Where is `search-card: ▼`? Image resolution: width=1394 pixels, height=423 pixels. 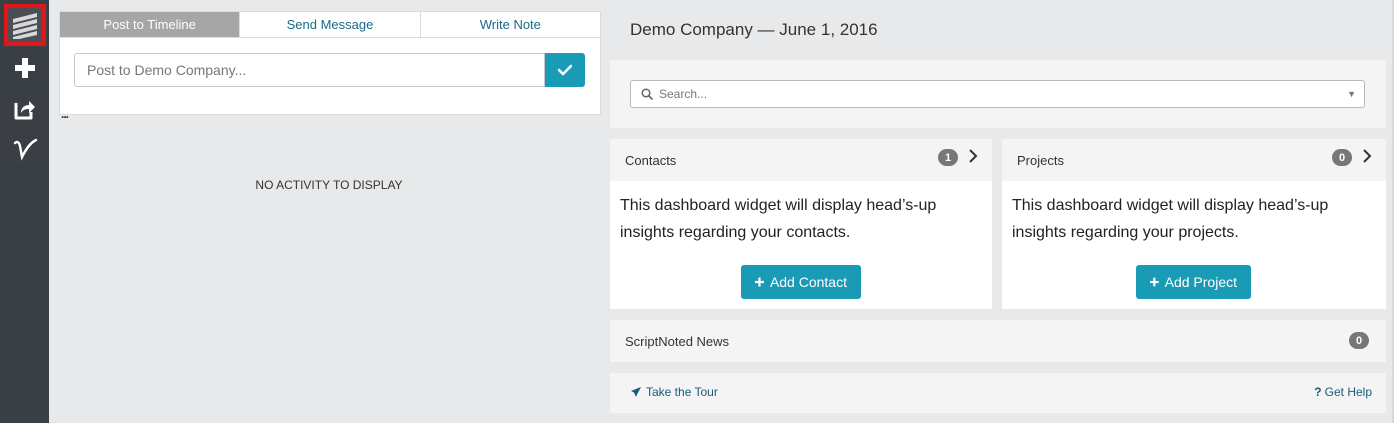
search-card: ▼ is located at coordinates (998, 94).